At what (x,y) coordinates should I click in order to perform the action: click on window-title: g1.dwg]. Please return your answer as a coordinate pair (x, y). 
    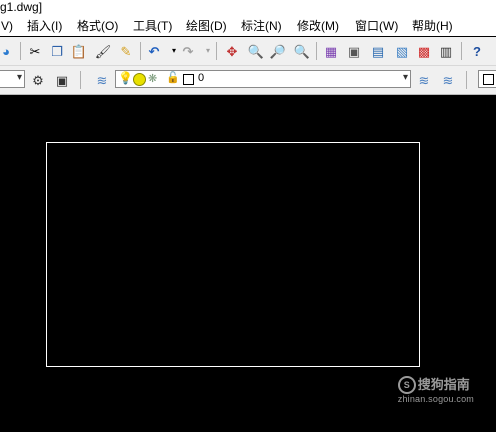
    Looking at the image, I should click on (21, 7).